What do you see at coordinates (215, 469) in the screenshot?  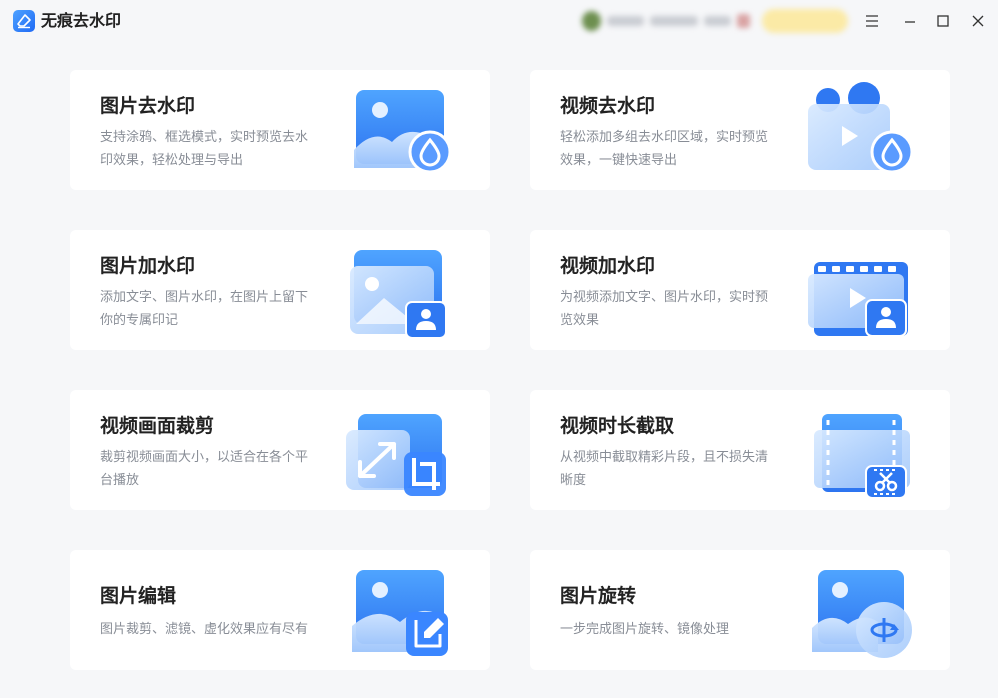 I see `card-description: 裁剪视频画面大小，以适合在各个平 台播放` at bounding box center [215, 469].